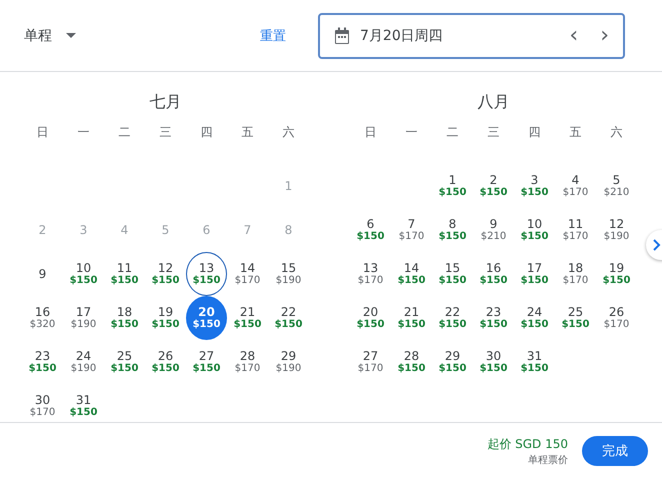 The image size is (662, 480). What do you see at coordinates (573, 35) in the screenshot?
I see `previous-date-button: ‹` at bounding box center [573, 35].